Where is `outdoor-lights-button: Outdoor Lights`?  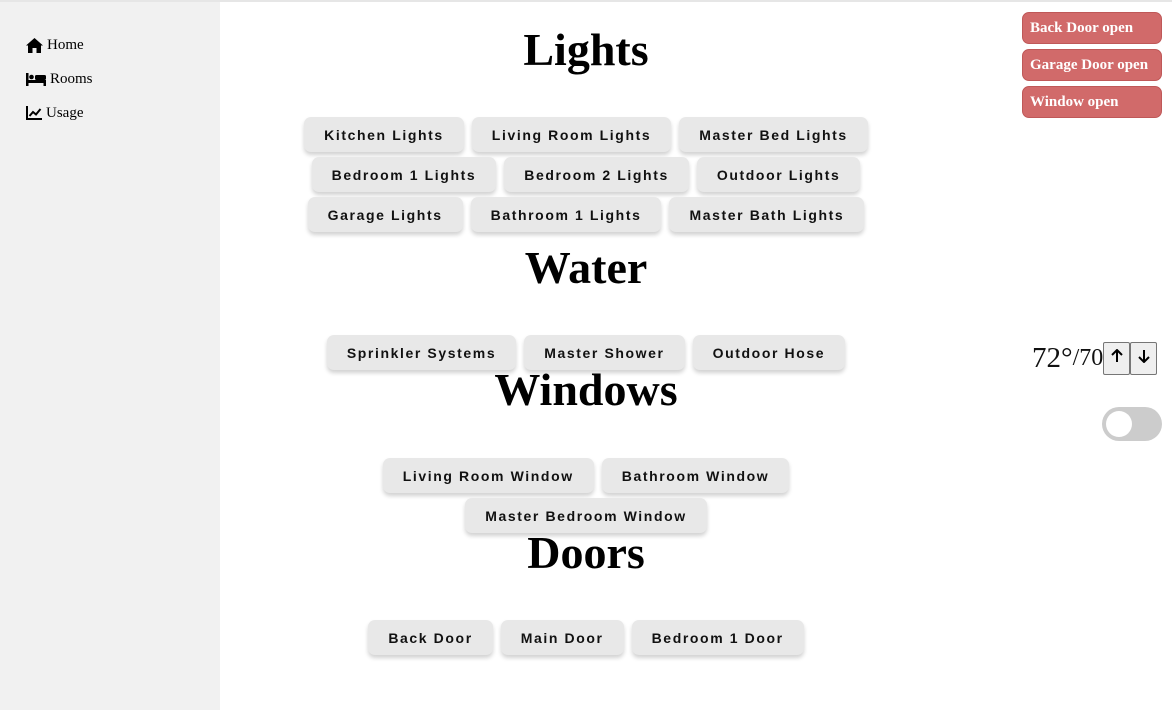
outdoor-lights-button: Outdoor Lights is located at coordinates (778, 174).